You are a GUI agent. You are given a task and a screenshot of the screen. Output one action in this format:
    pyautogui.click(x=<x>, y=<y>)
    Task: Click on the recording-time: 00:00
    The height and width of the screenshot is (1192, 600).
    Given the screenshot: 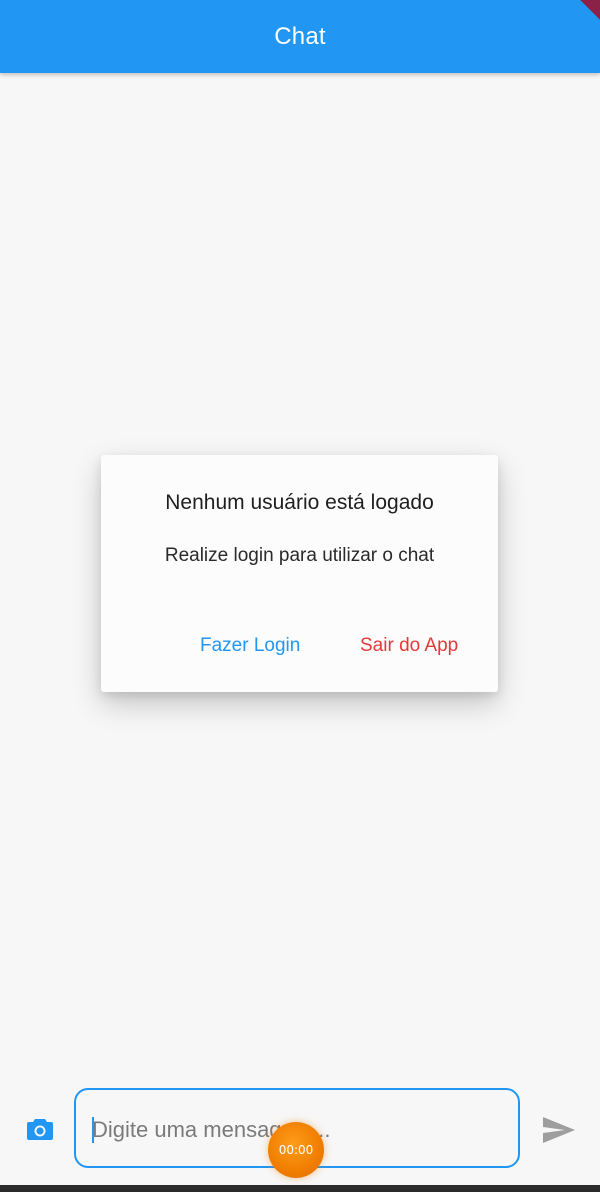 What is the action you would take?
    pyautogui.click(x=296, y=1150)
    